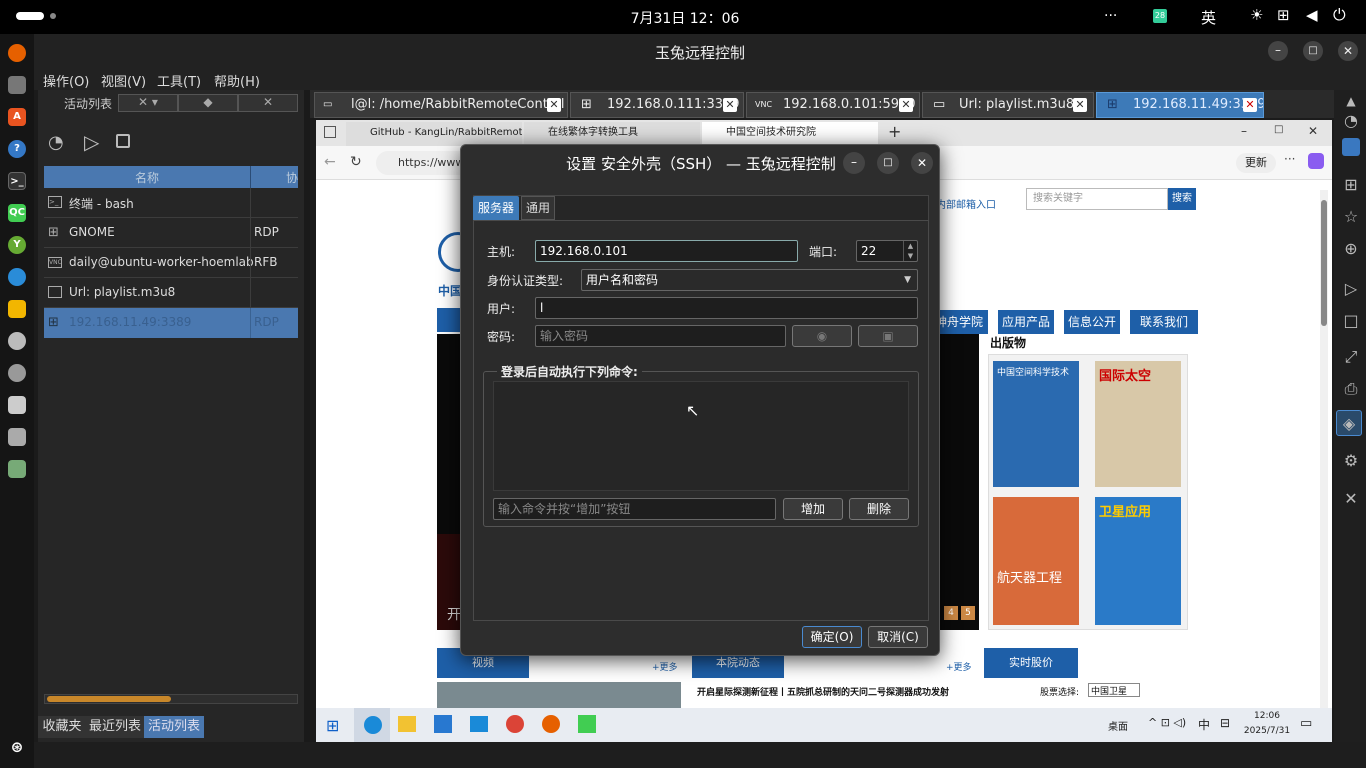  Describe the element at coordinates (665, 666) in the screenshot. I see `video-more: +更多` at that location.